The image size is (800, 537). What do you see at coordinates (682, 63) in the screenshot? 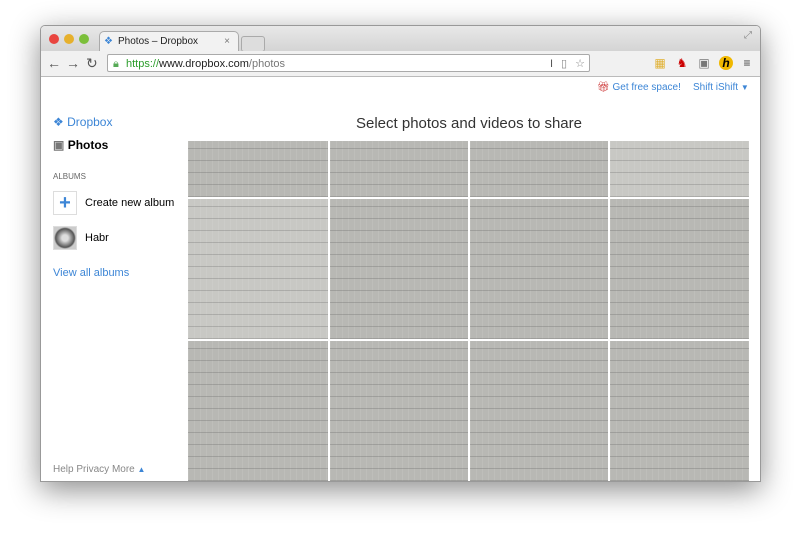
I see `extension-icon: ♞` at bounding box center [682, 63].